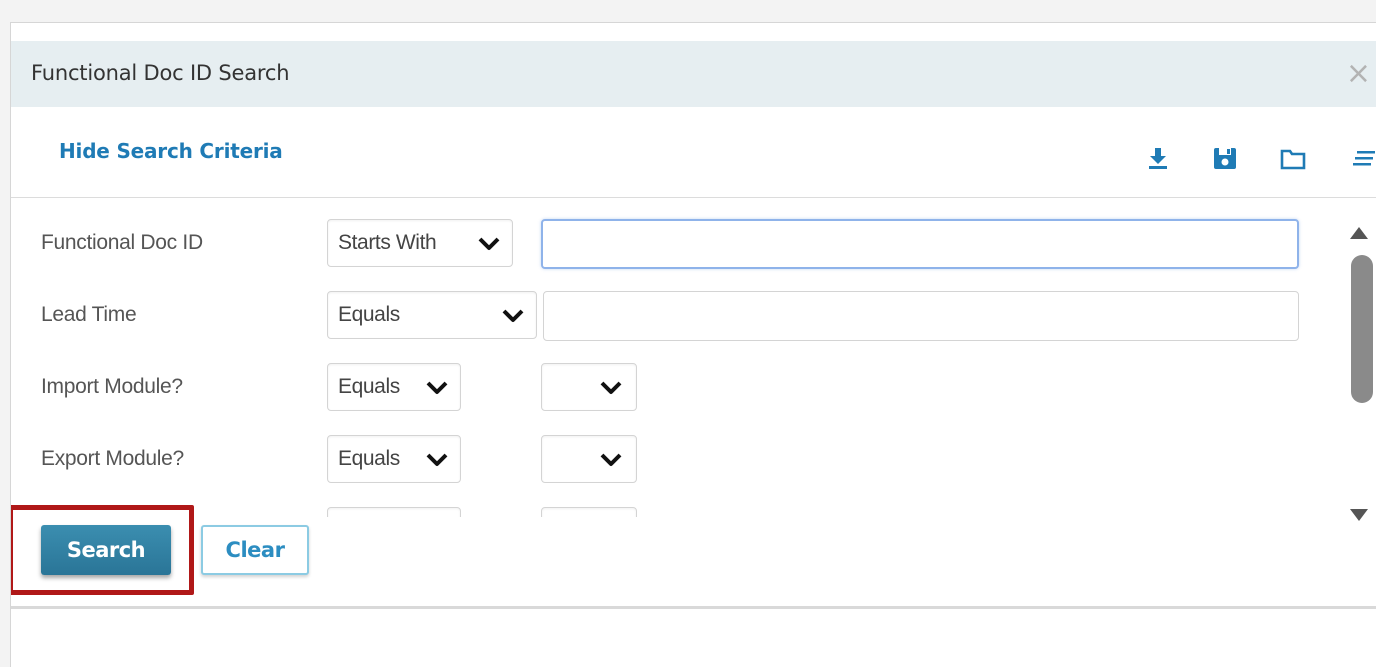 Image resolution: width=1376 pixels, height=667 pixels. I want to click on operator-select-lead-time: Equals, so click(432, 315).